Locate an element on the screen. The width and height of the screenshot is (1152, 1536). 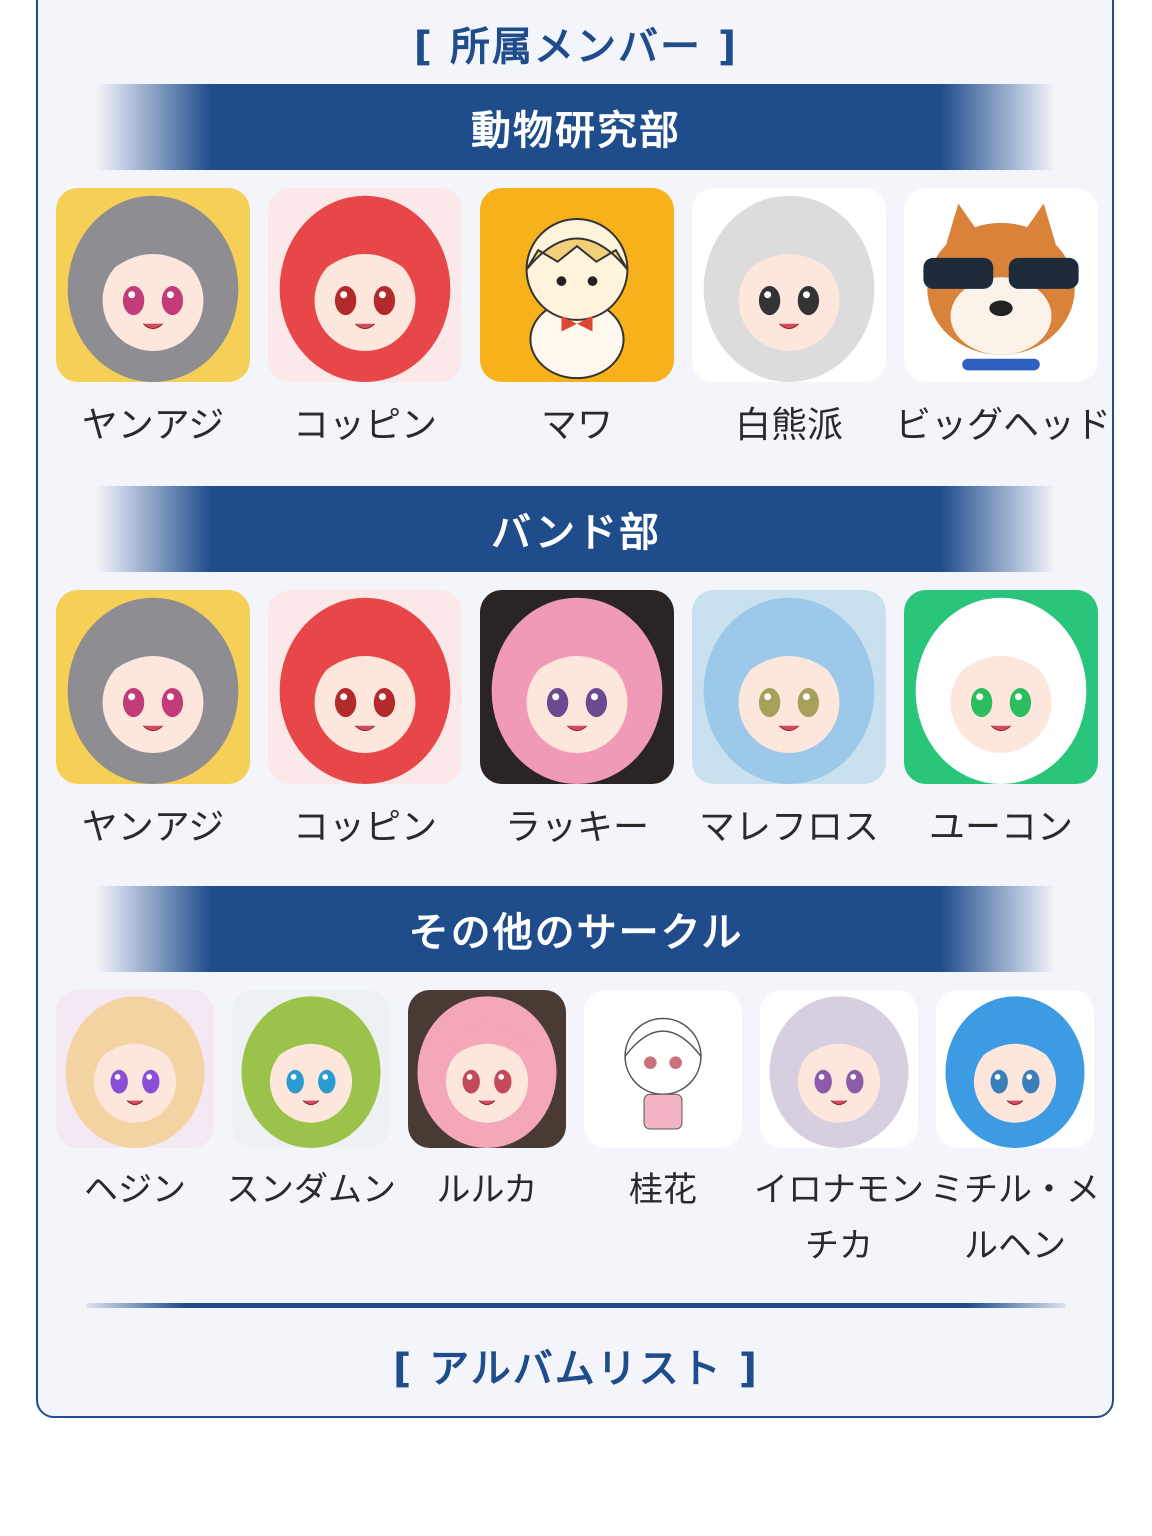
member-card: マレフロス is located at coordinates (789, 723).